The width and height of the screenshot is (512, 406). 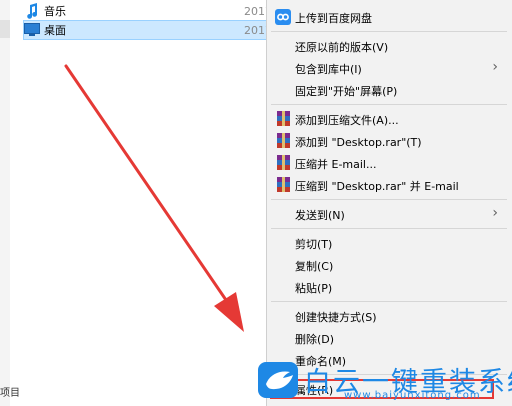 I want to click on menu-item-paste: 粘贴(P), so click(x=389, y=287).